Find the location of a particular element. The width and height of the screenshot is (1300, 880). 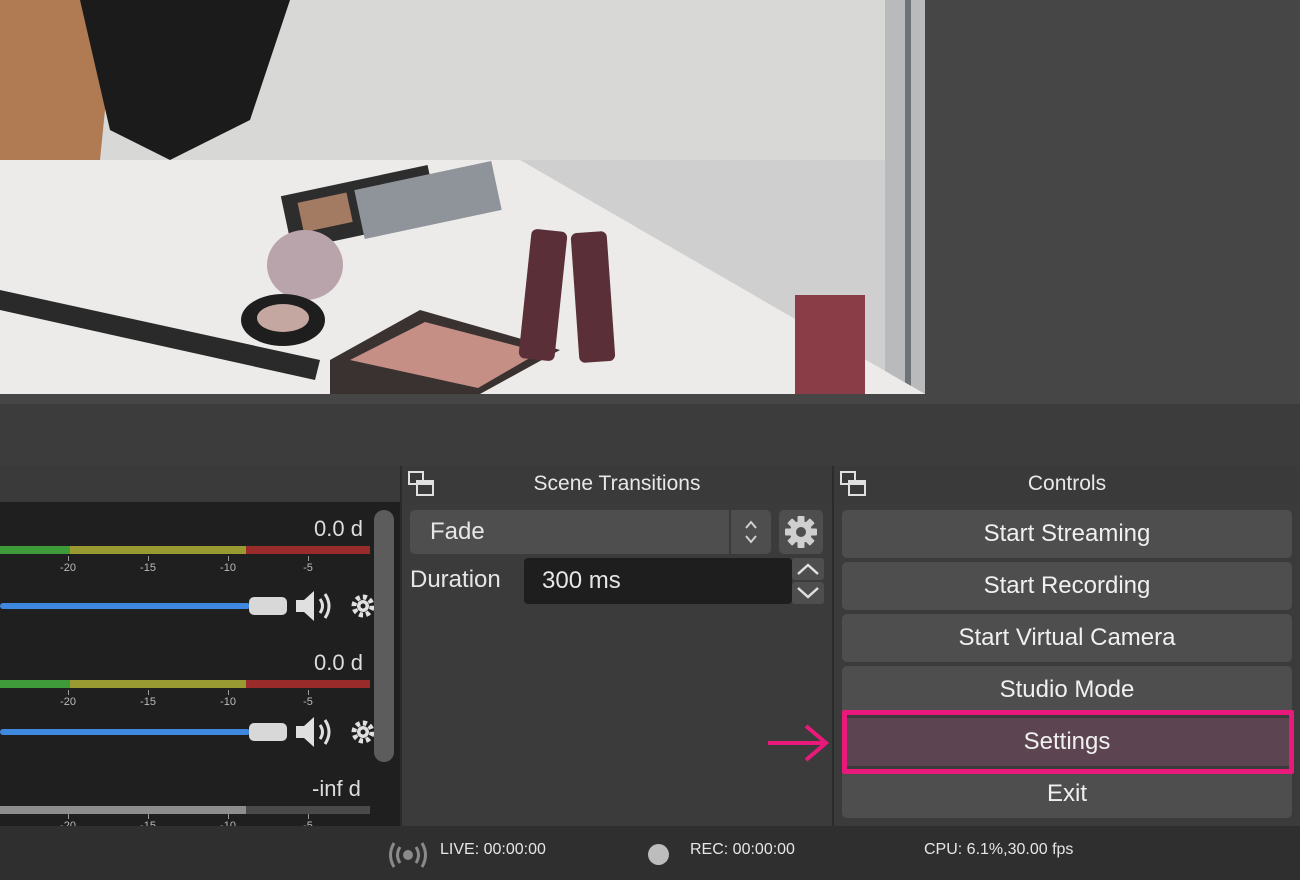

start-recording-button: Start Recording is located at coordinates (1067, 586).